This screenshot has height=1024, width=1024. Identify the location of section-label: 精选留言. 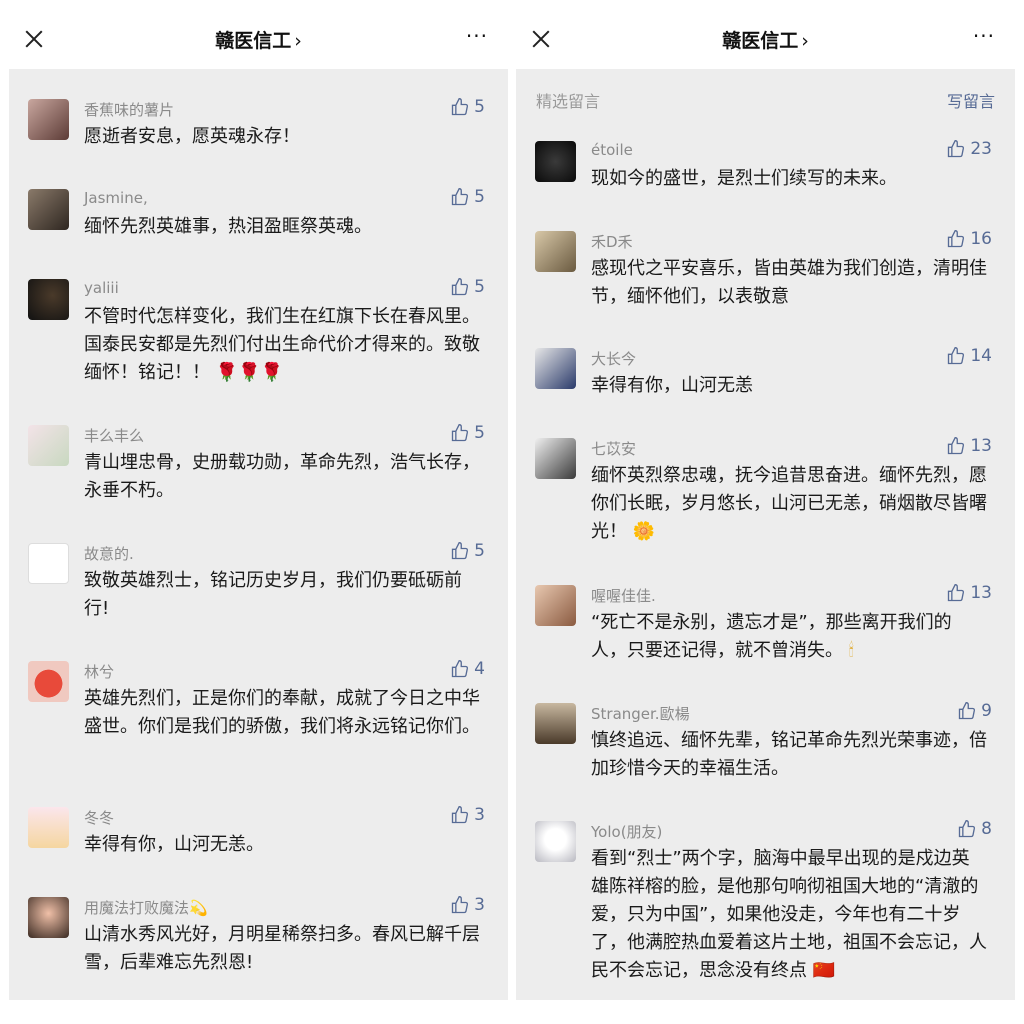
(568, 101).